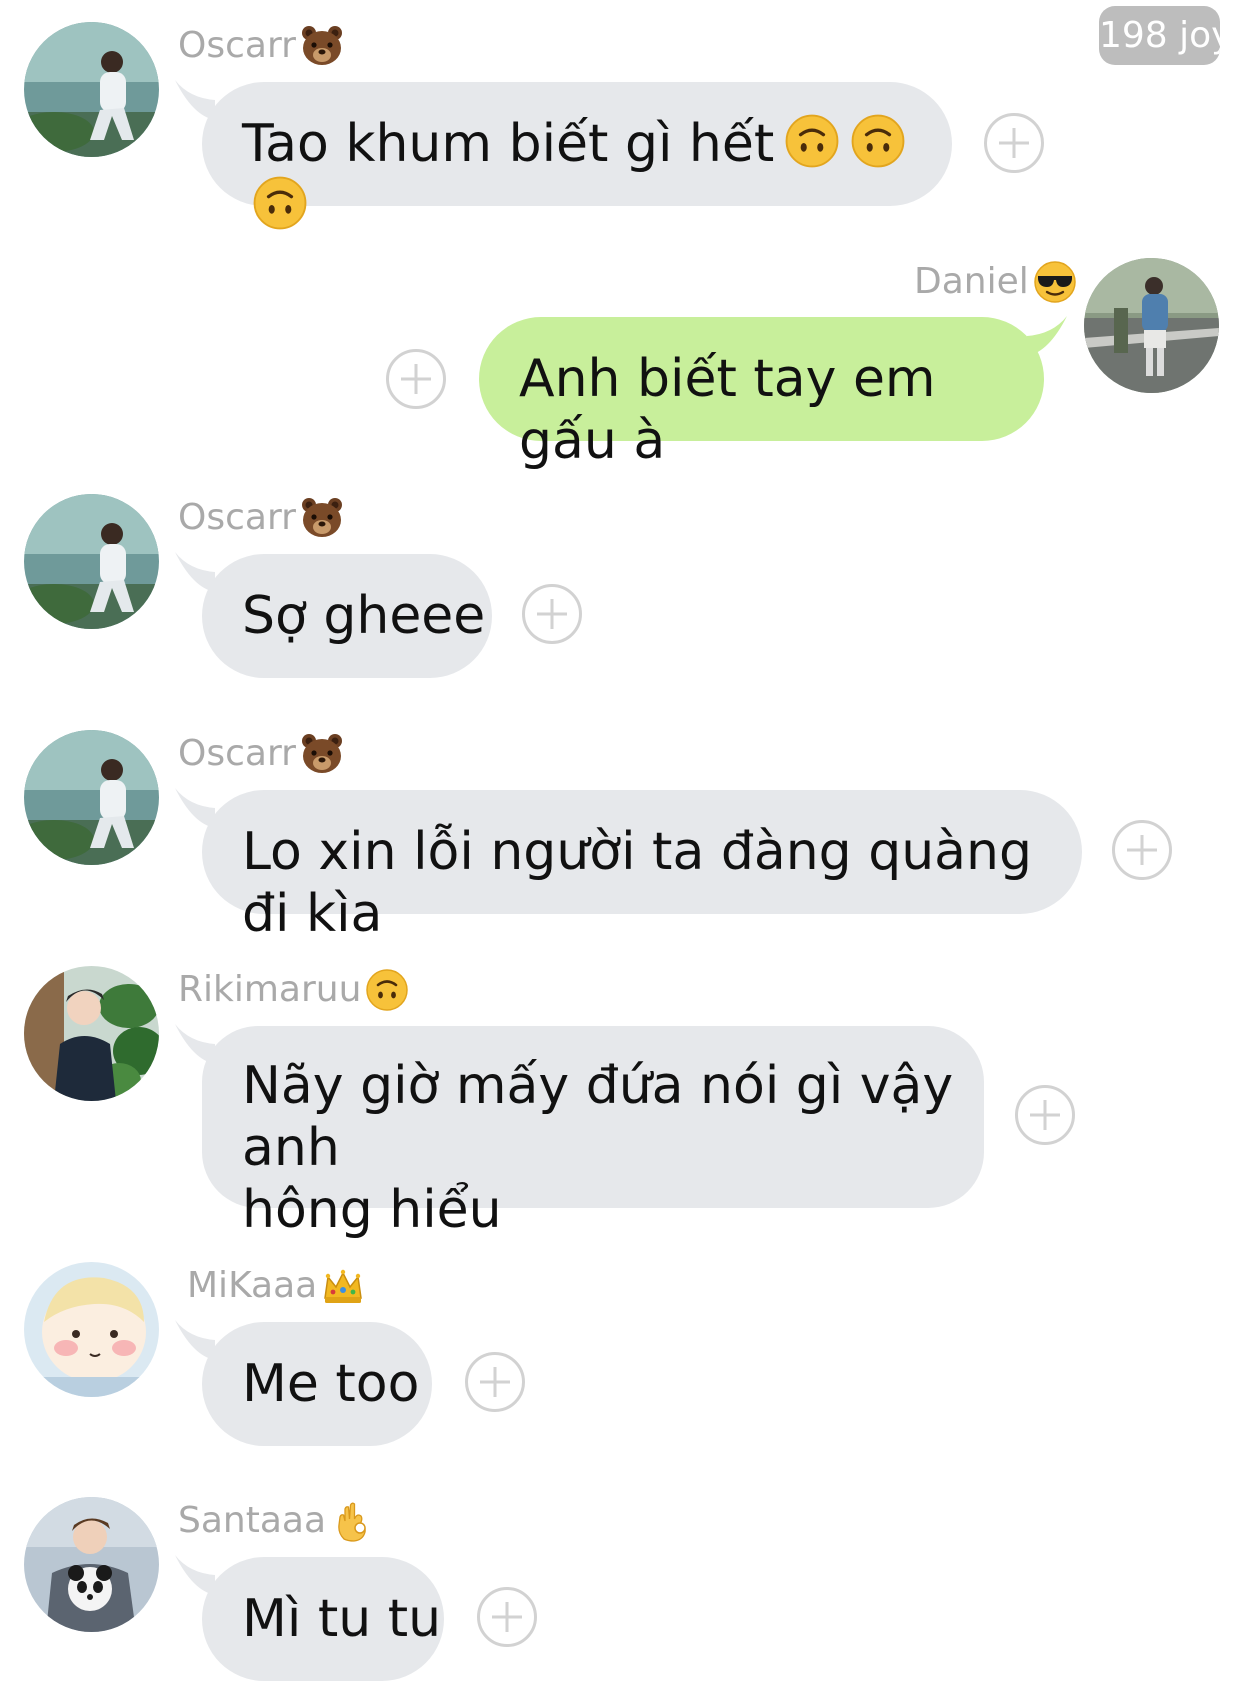  I want to click on ok-hand-icon, so click(352, 1521).